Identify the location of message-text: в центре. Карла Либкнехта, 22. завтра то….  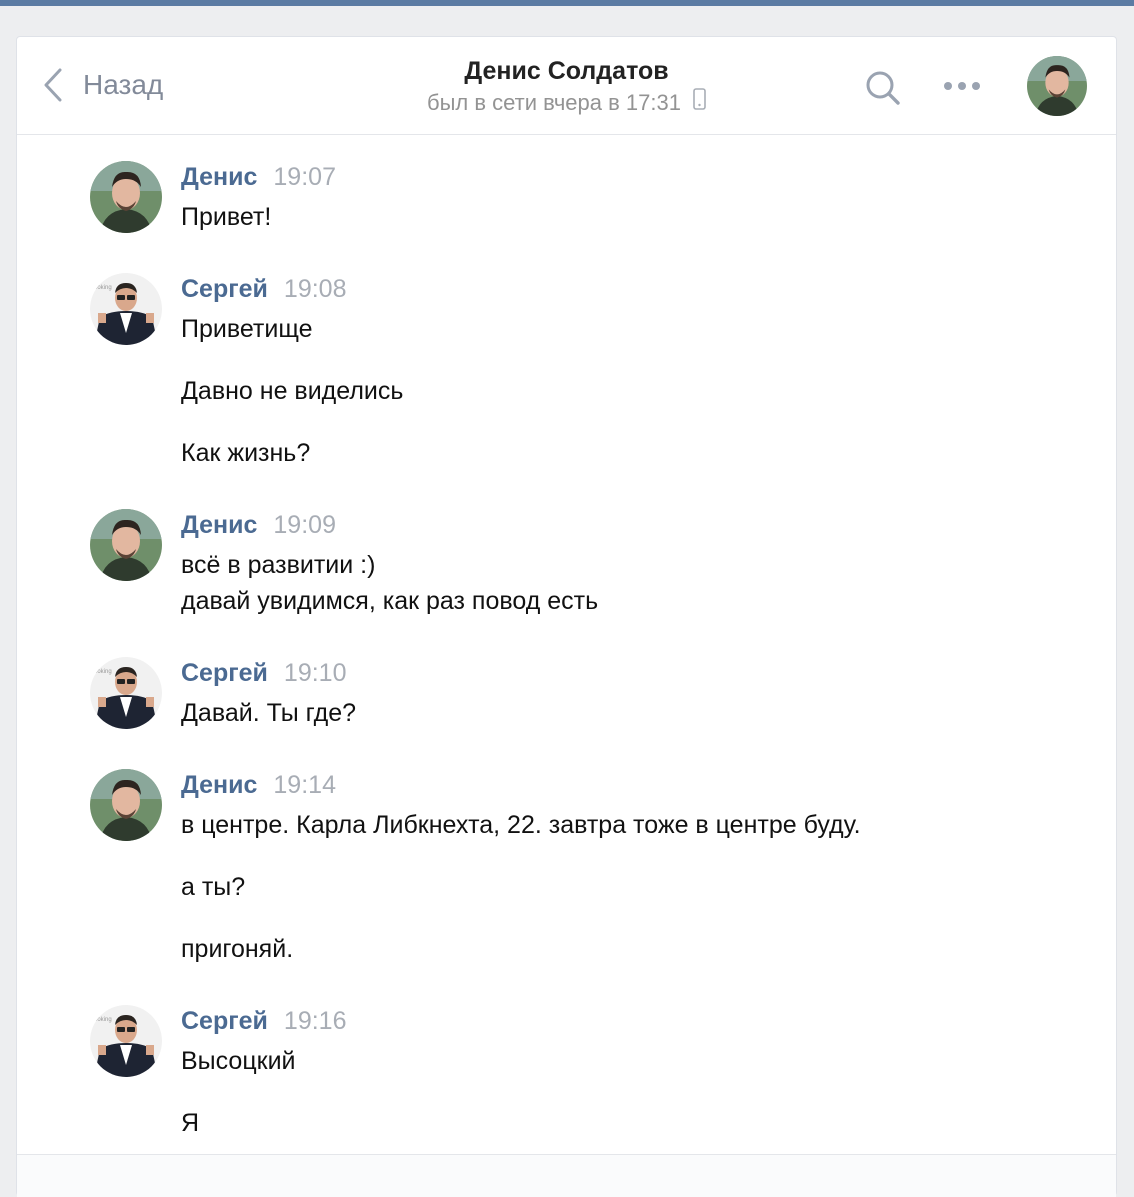
(521, 825).